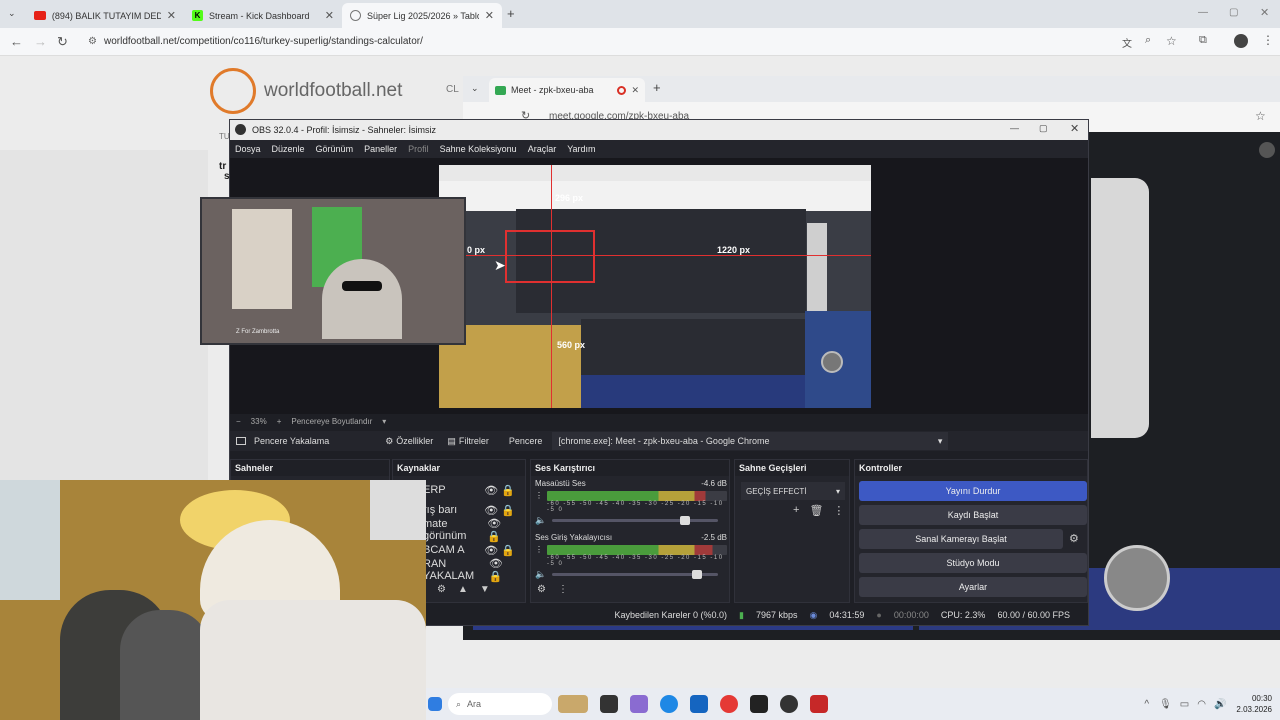 Image resolution: width=1280 pixels, height=720 pixels. What do you see at coordinates (288, 149) in the screenshot?
I see `menu-item-edit: Düzenle` at bounding box center [288, 149].